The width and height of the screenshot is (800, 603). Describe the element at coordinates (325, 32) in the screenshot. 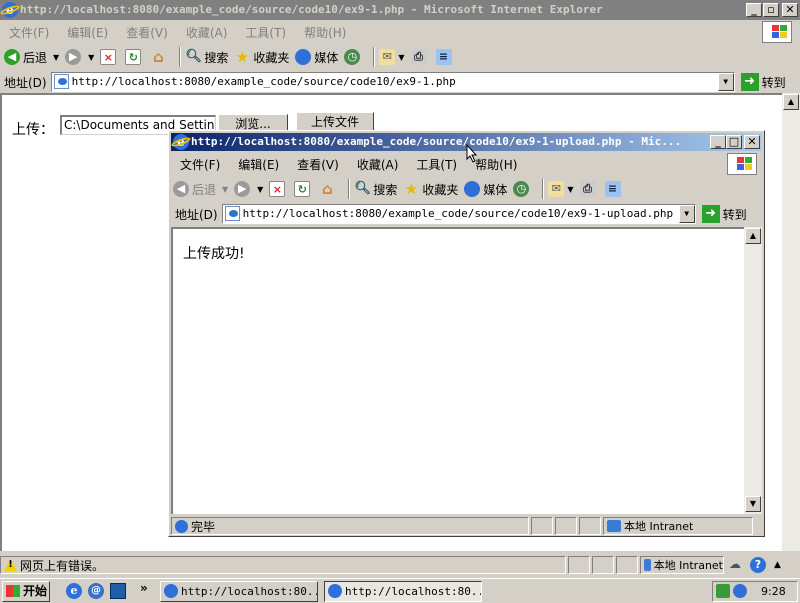

I see `menu-help: 帮助(H)` at that location.